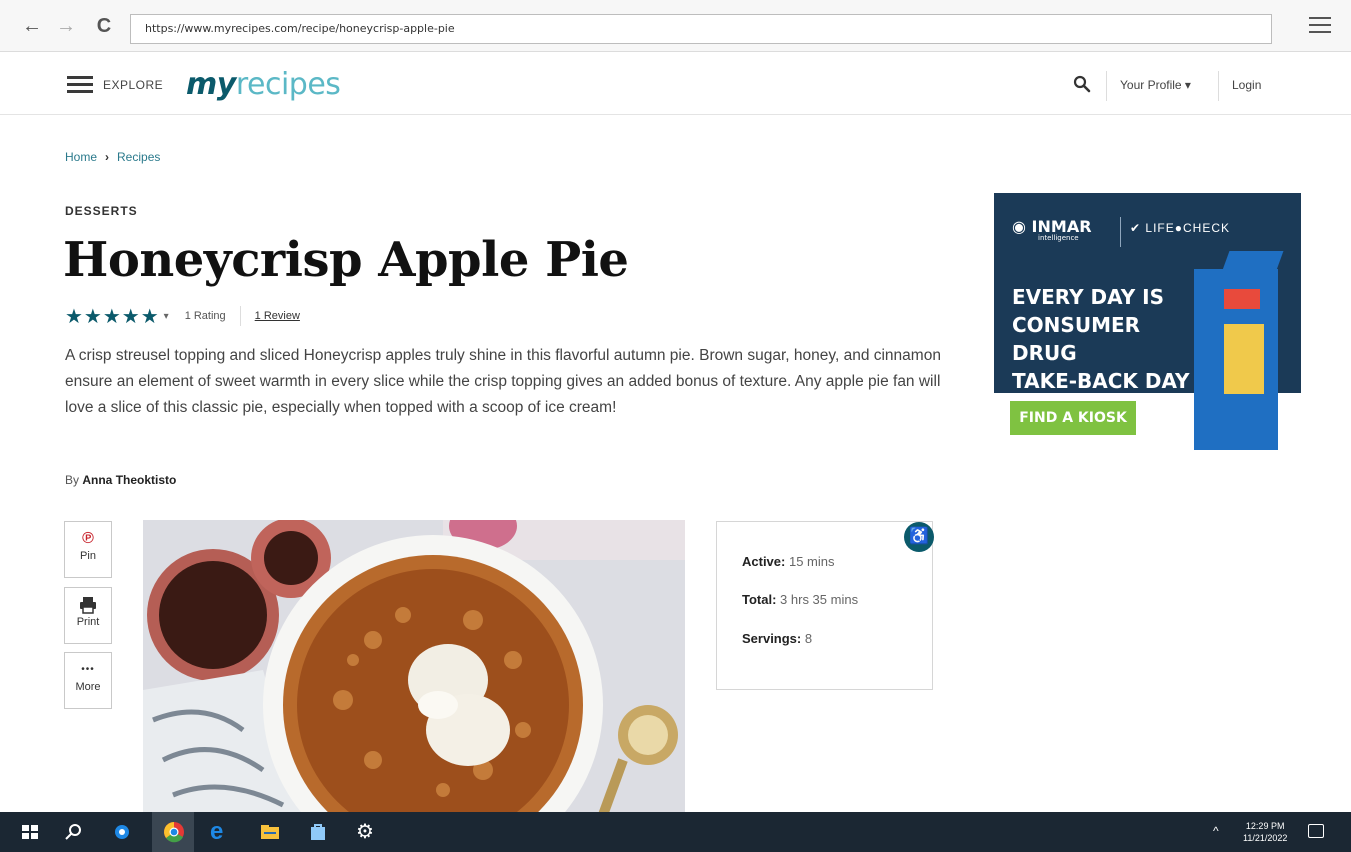 The image size is (1351, 852). What do you see at coordinates (1265, 832) in the screenshot?
I see `system-clock: 12:29 PM 11/21/2022` at bounding box center [1265, 832].